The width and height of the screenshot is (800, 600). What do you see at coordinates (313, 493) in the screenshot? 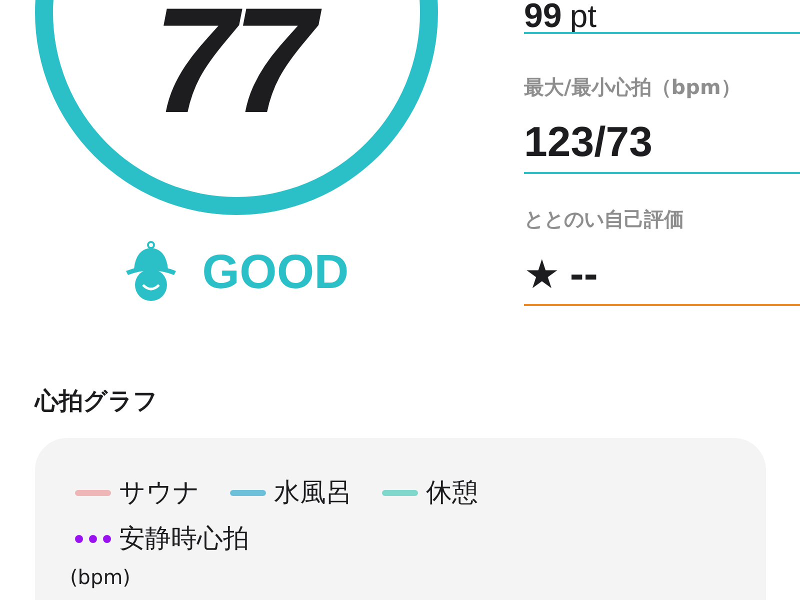
I see `legend-label: 水風呂` at bounding box center [313, 493].